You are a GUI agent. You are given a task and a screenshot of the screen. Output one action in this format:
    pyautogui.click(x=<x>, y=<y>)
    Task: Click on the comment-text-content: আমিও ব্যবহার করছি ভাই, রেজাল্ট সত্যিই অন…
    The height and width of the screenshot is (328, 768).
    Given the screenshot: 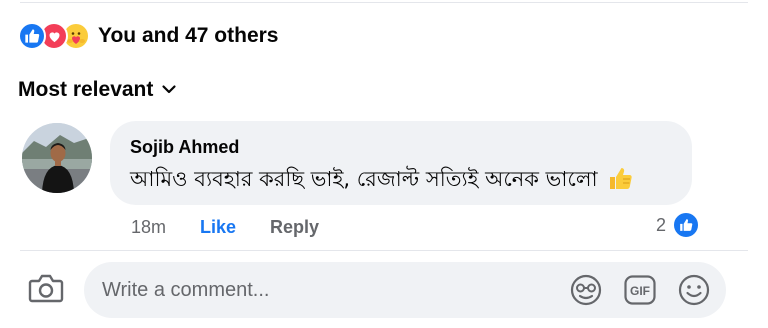 What is the action you would take?
    pyautogui.click(x=364, y=179)
    